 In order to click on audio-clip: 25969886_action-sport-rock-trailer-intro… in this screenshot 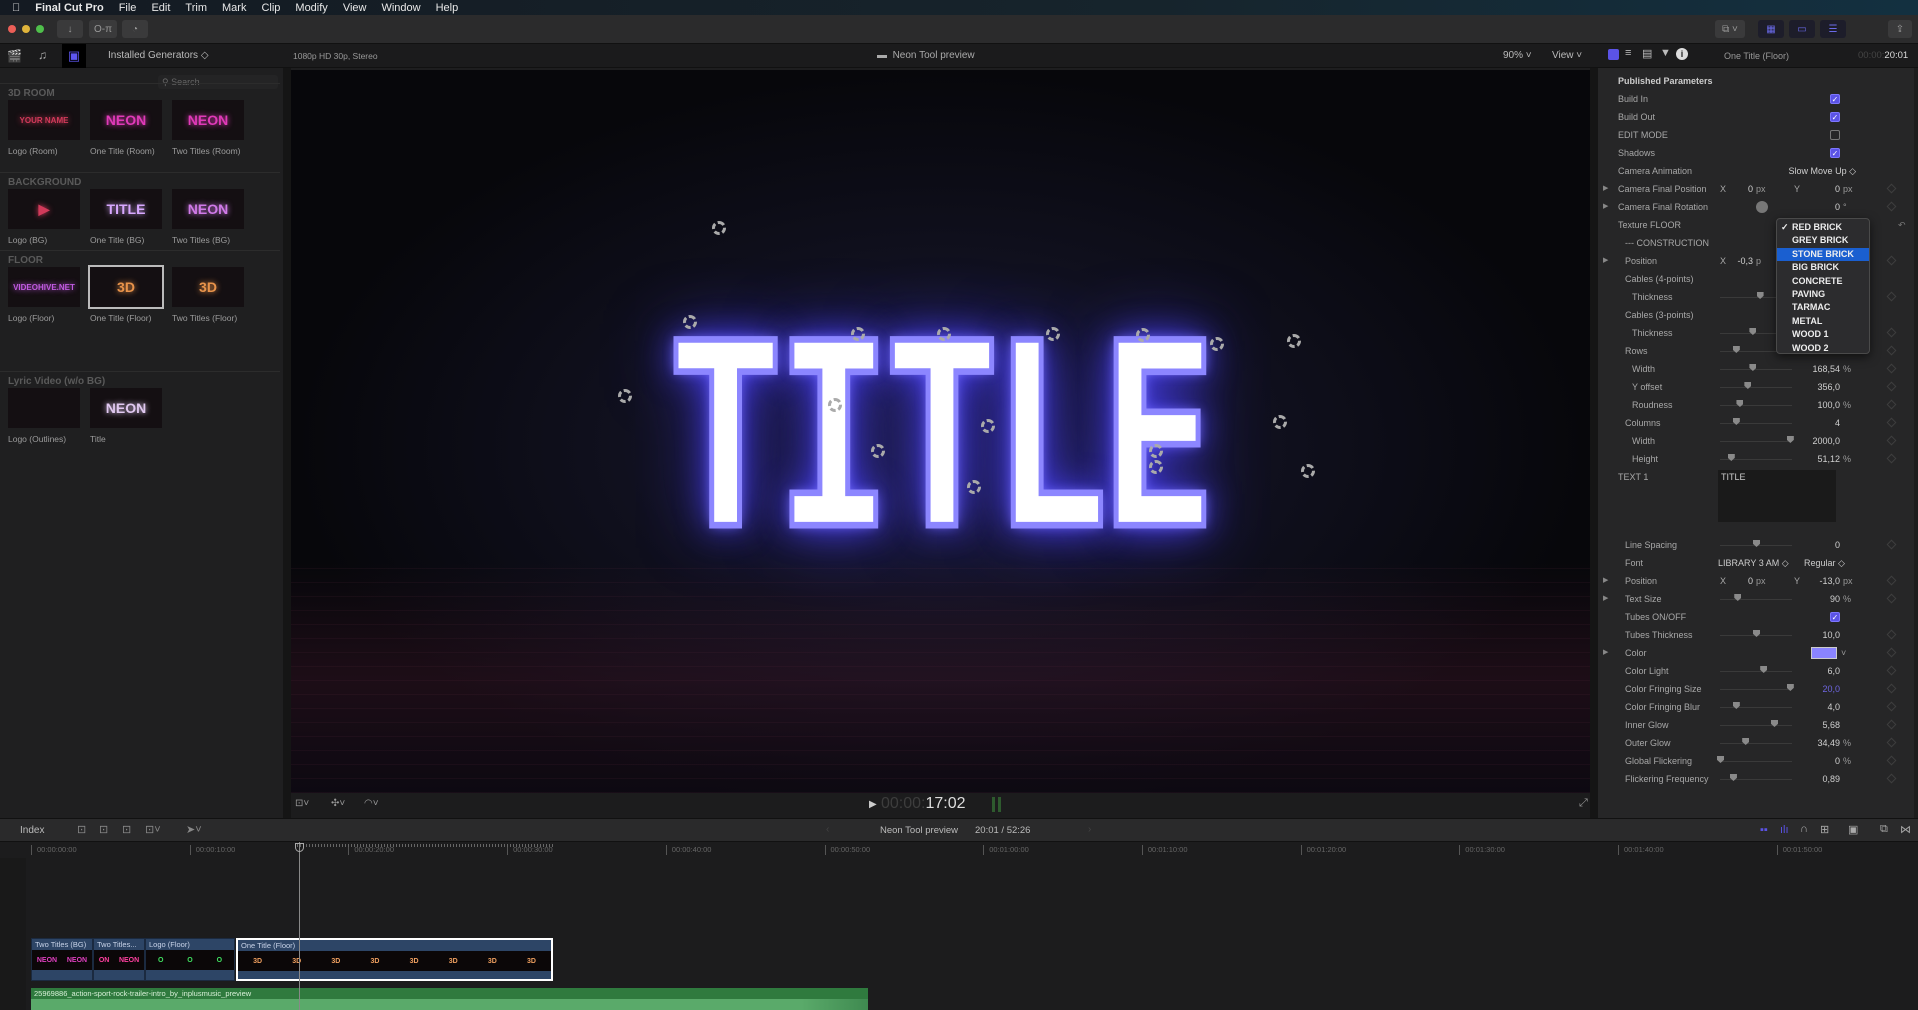, I will do `click(449, 999)`.